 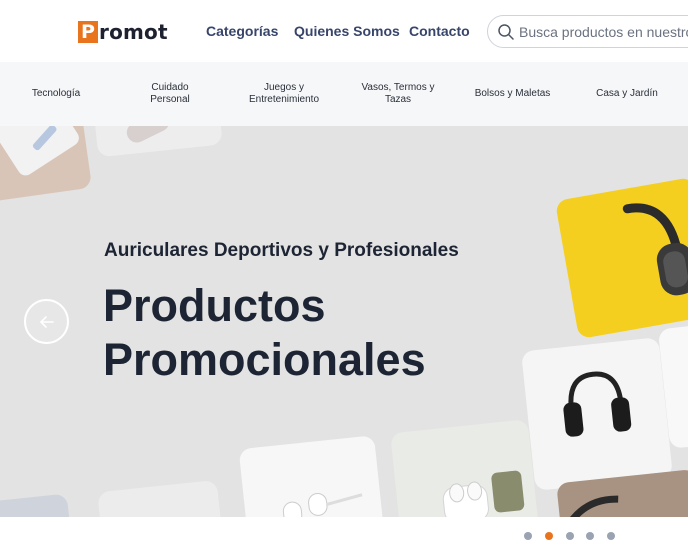 I want to click on search-input, so click(x=603, y=31).